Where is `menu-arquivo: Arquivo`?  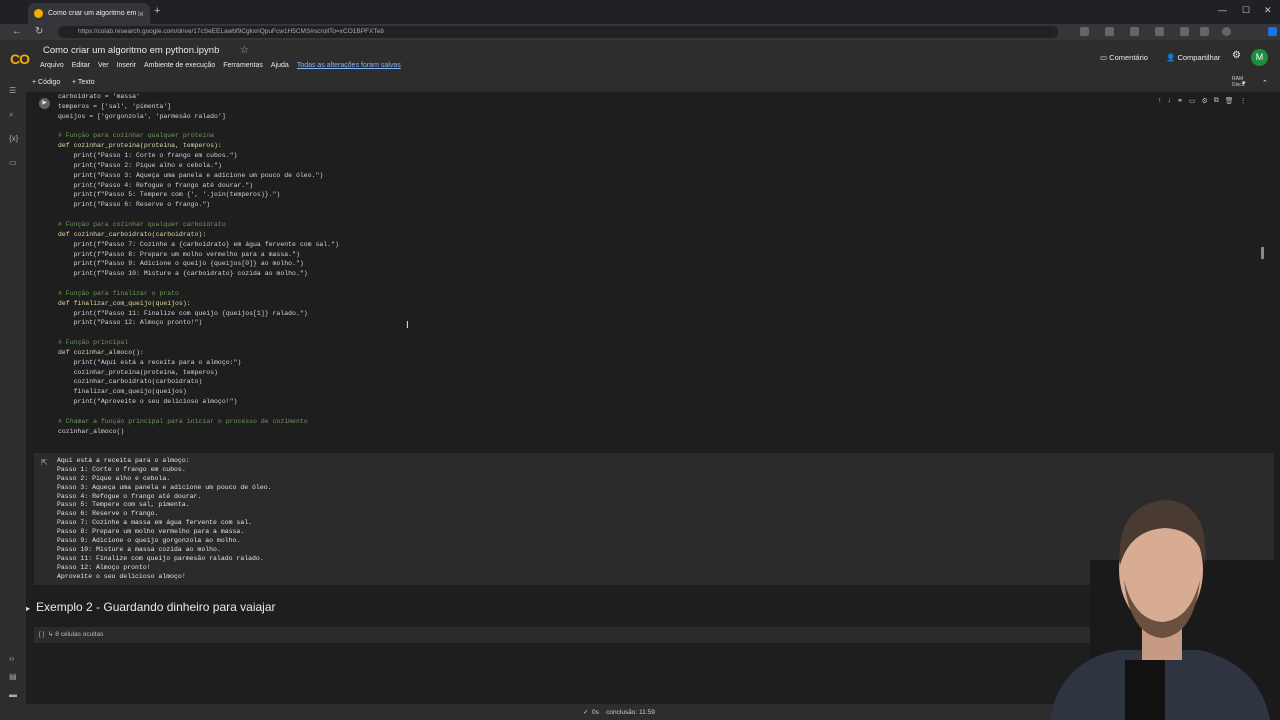
menu-arquivo: Arquivo is located at coordinates (52, 65).